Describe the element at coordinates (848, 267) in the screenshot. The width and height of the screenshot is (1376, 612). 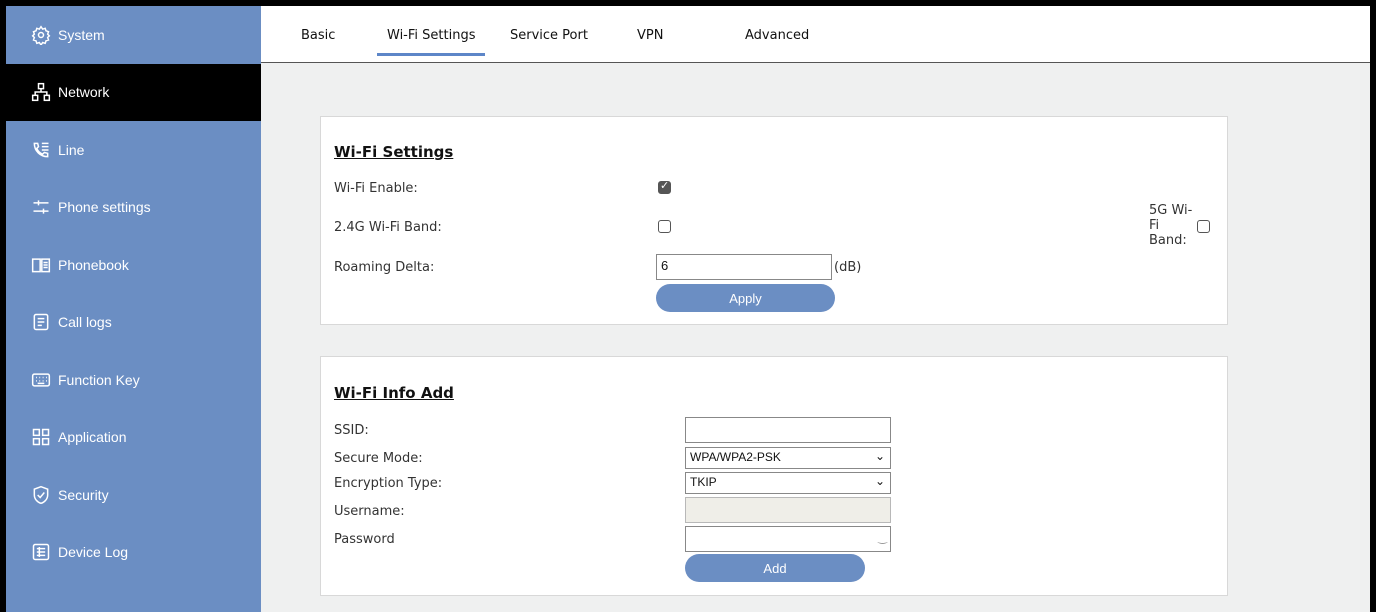
I see `roaming-unit-label: (dB)` at that location.